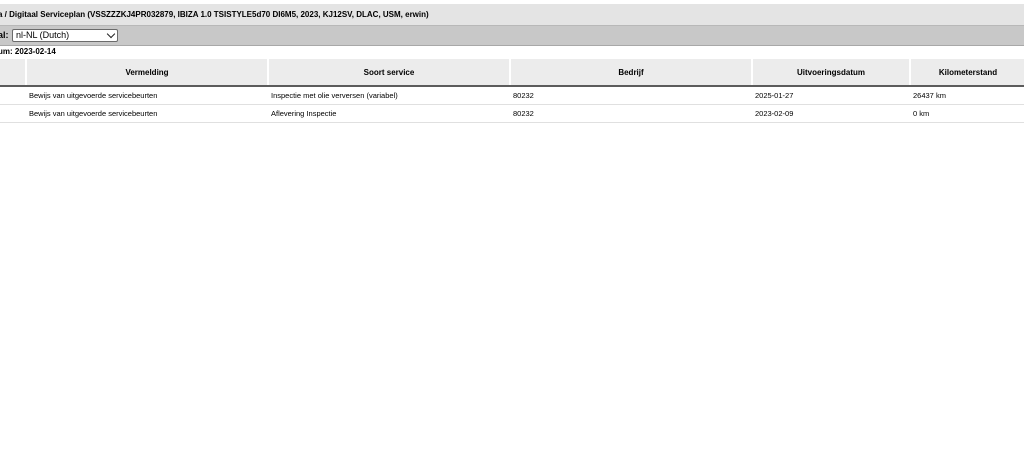 This screenshot has width=1024, height=456. What do you see at coordinates (13, 73) in the screenshot?
I see `column-header-select` at bounding box center [13, 73].